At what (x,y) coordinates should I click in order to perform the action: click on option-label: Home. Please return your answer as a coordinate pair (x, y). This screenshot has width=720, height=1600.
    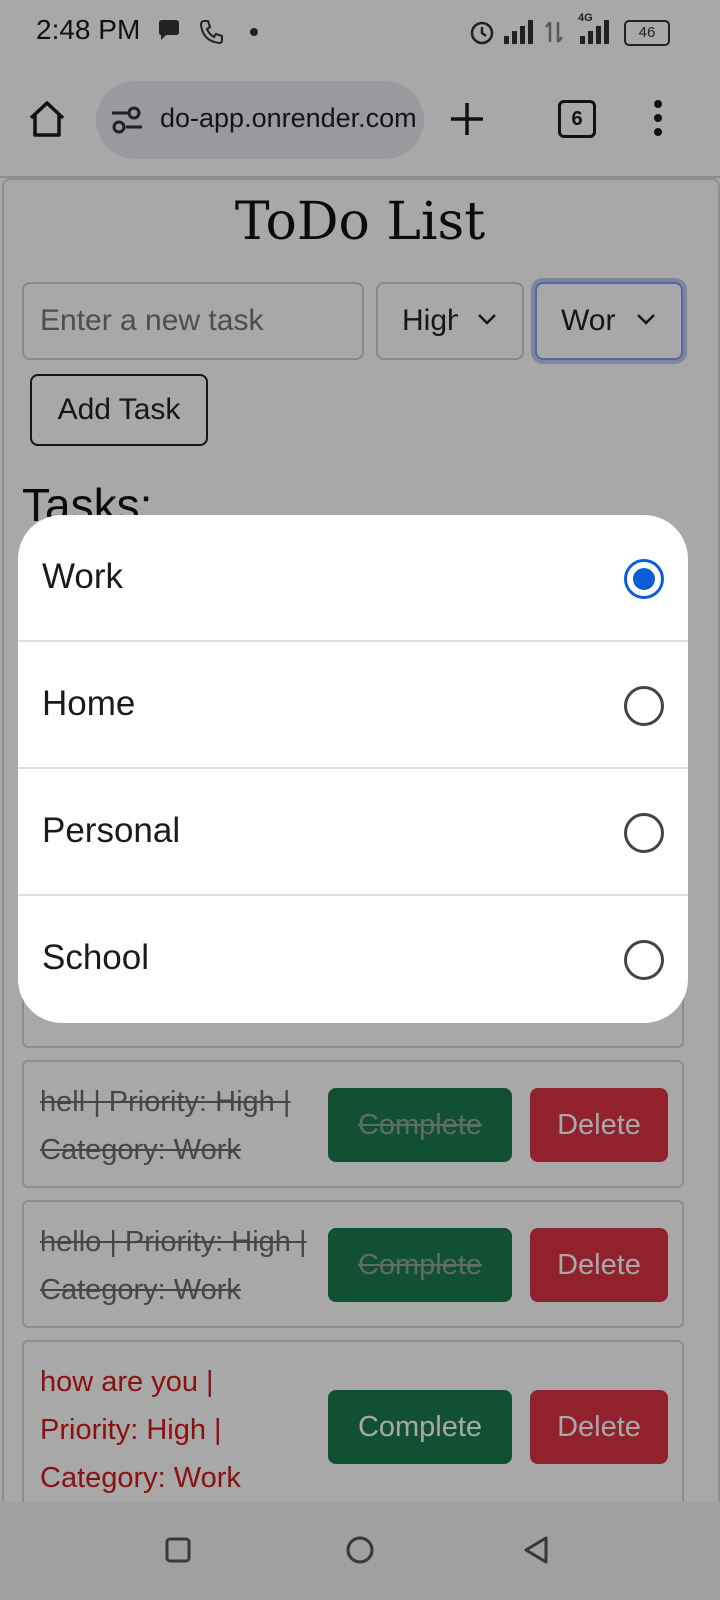
    Looking at the image, I should click on (89, 703).